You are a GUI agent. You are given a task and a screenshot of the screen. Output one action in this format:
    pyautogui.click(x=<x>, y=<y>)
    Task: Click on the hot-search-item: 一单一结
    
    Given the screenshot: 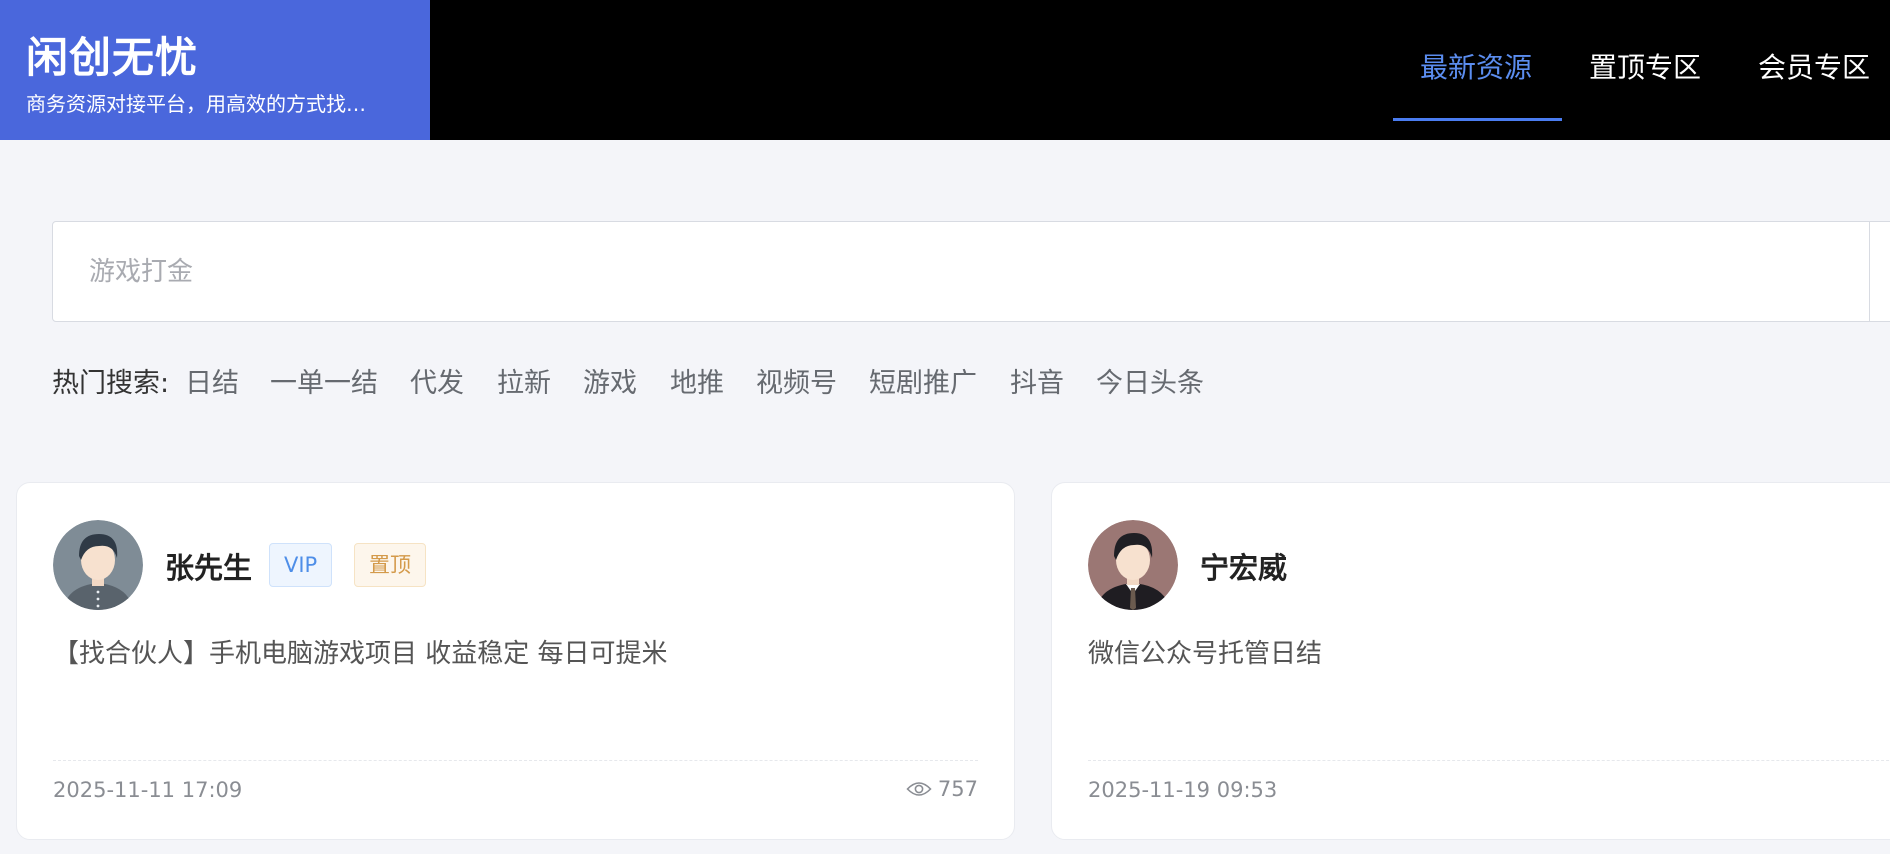 What is the action you would take?
    pyautogui.click(x=324, y=380)
    